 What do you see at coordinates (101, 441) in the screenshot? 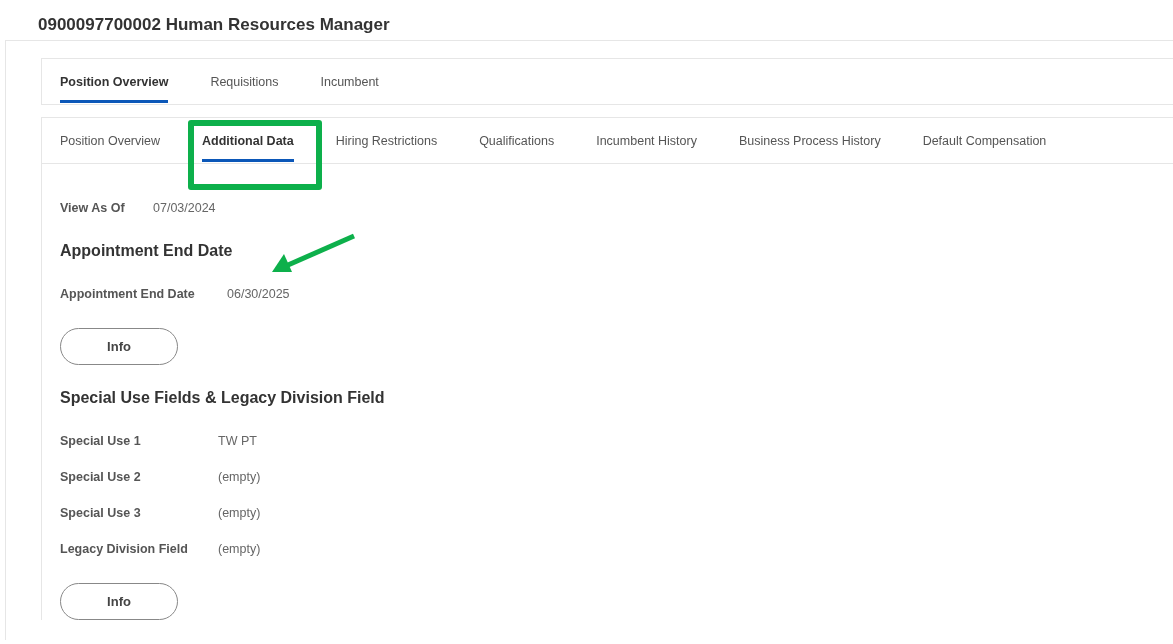
I see `field-label: Special Use 1` at bounding box center [101, 441].